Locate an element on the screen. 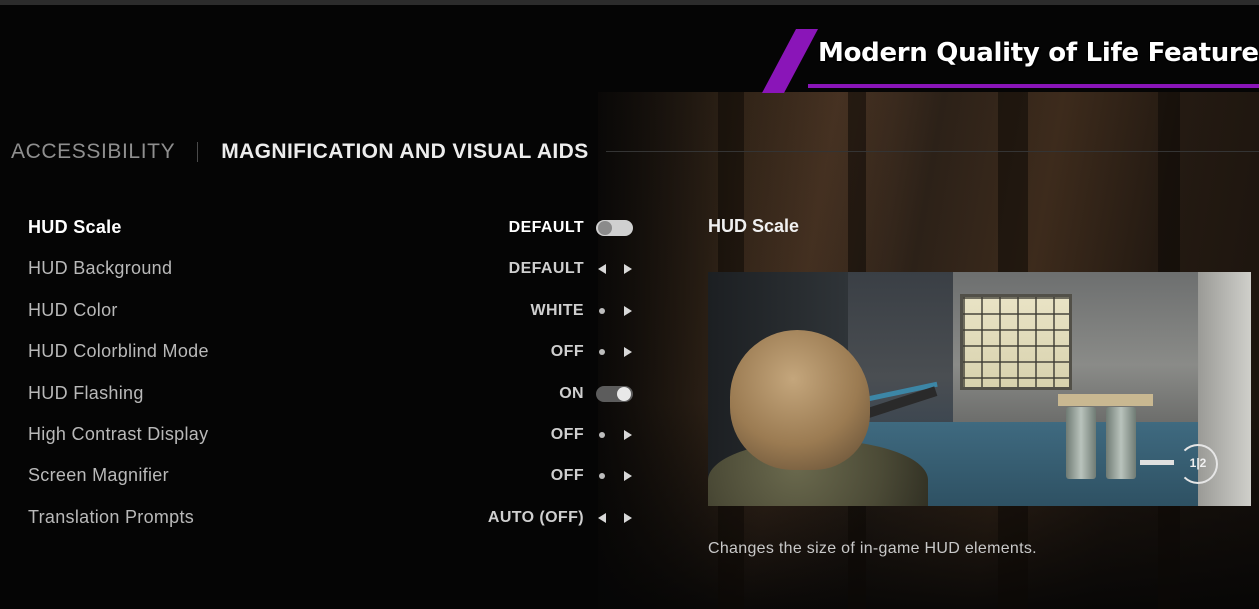  breadcrumb-separator is located at coordinates (198, 152).